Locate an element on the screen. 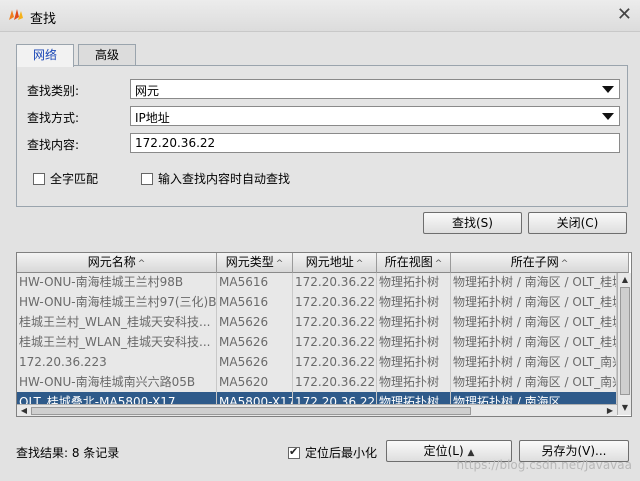 The image size is (640, 481). search-category-label: 查找类别: is located at coordinates (53, 91).